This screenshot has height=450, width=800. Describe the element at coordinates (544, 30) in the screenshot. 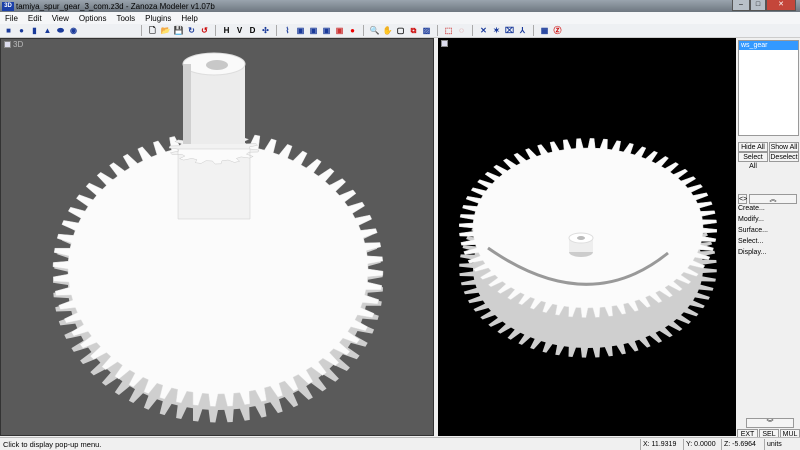

I see `plugin-icon: ▦` at that location.